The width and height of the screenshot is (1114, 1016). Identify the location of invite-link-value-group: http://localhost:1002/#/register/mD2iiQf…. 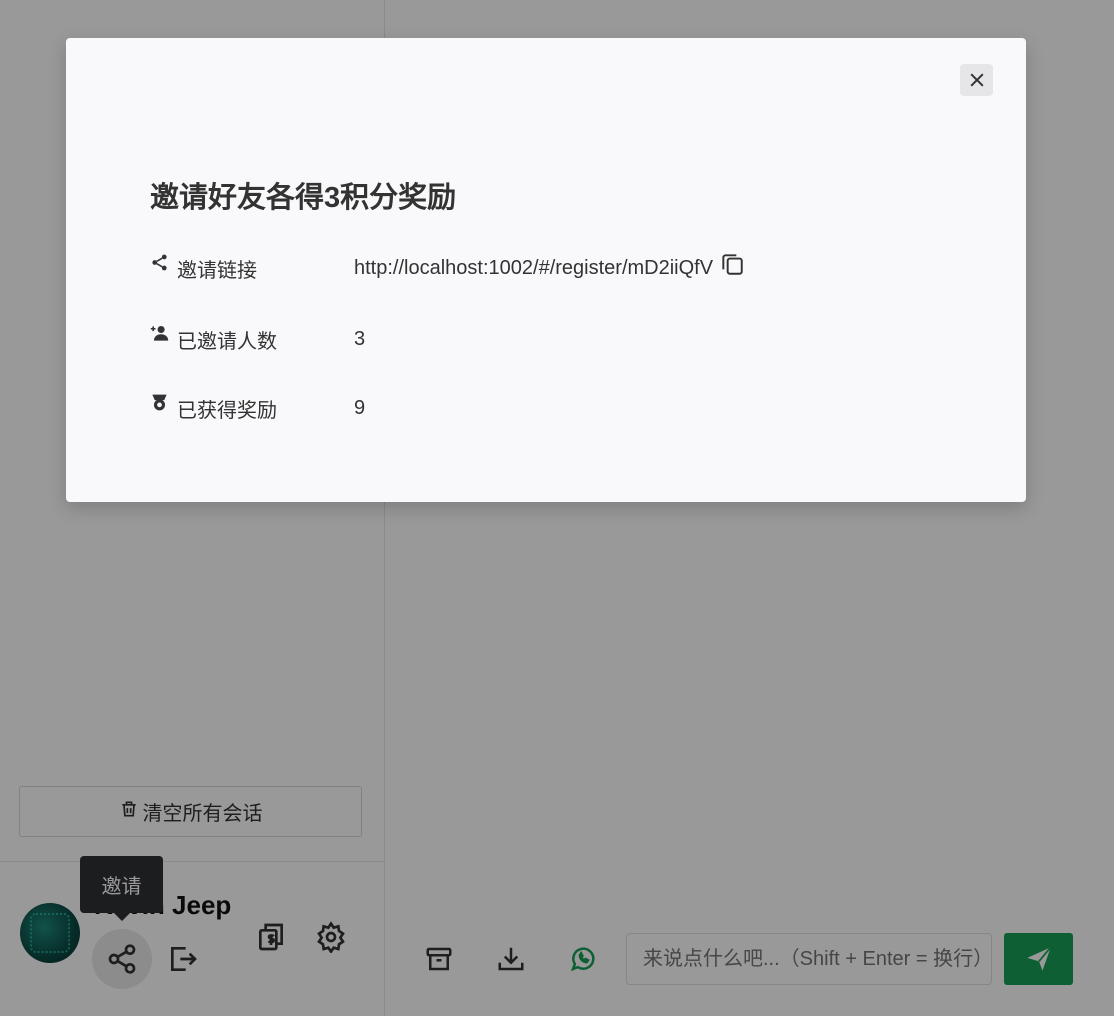
(549, 267).